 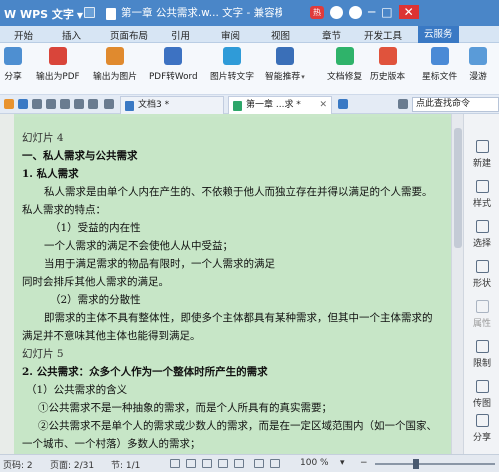 What do you see at coordinates (275, 463) in the screenshot?
I see `print-layout-icon` at bounding box center [275, 463].